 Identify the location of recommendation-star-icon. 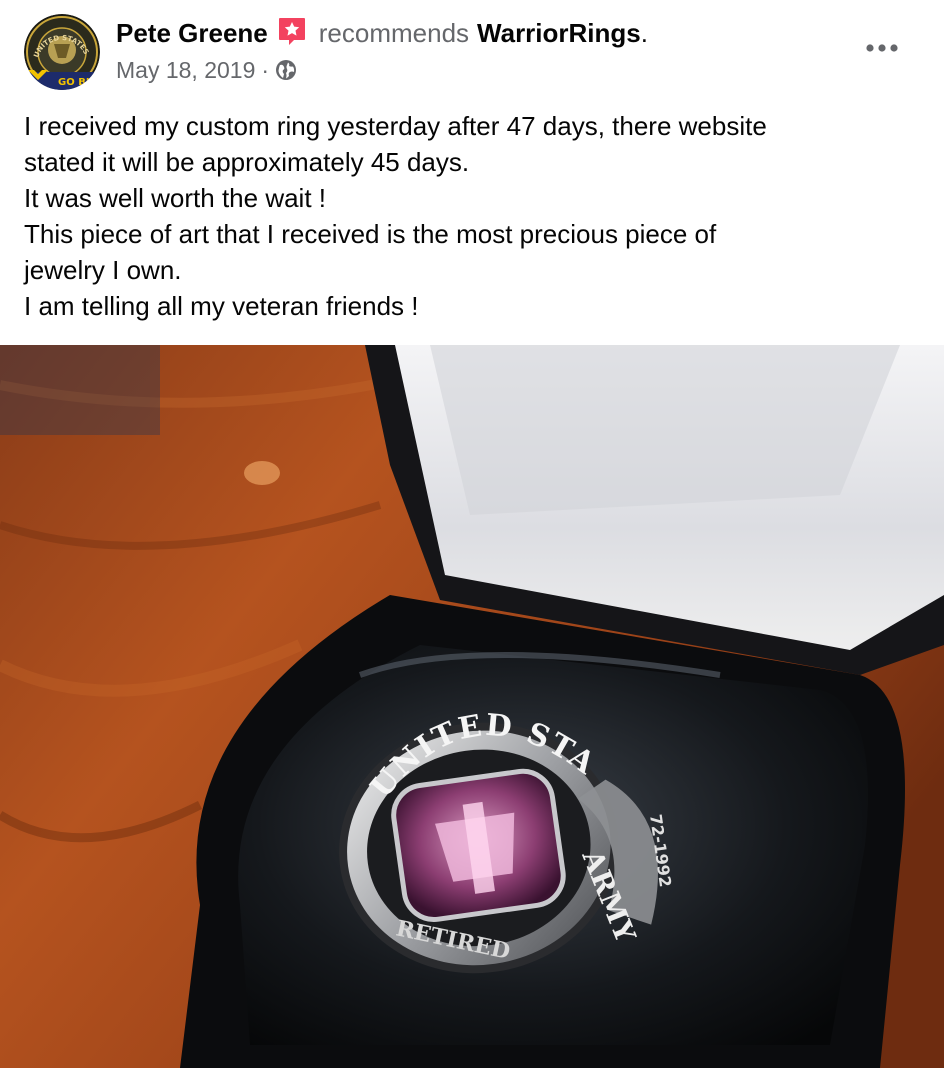
(292, 31).